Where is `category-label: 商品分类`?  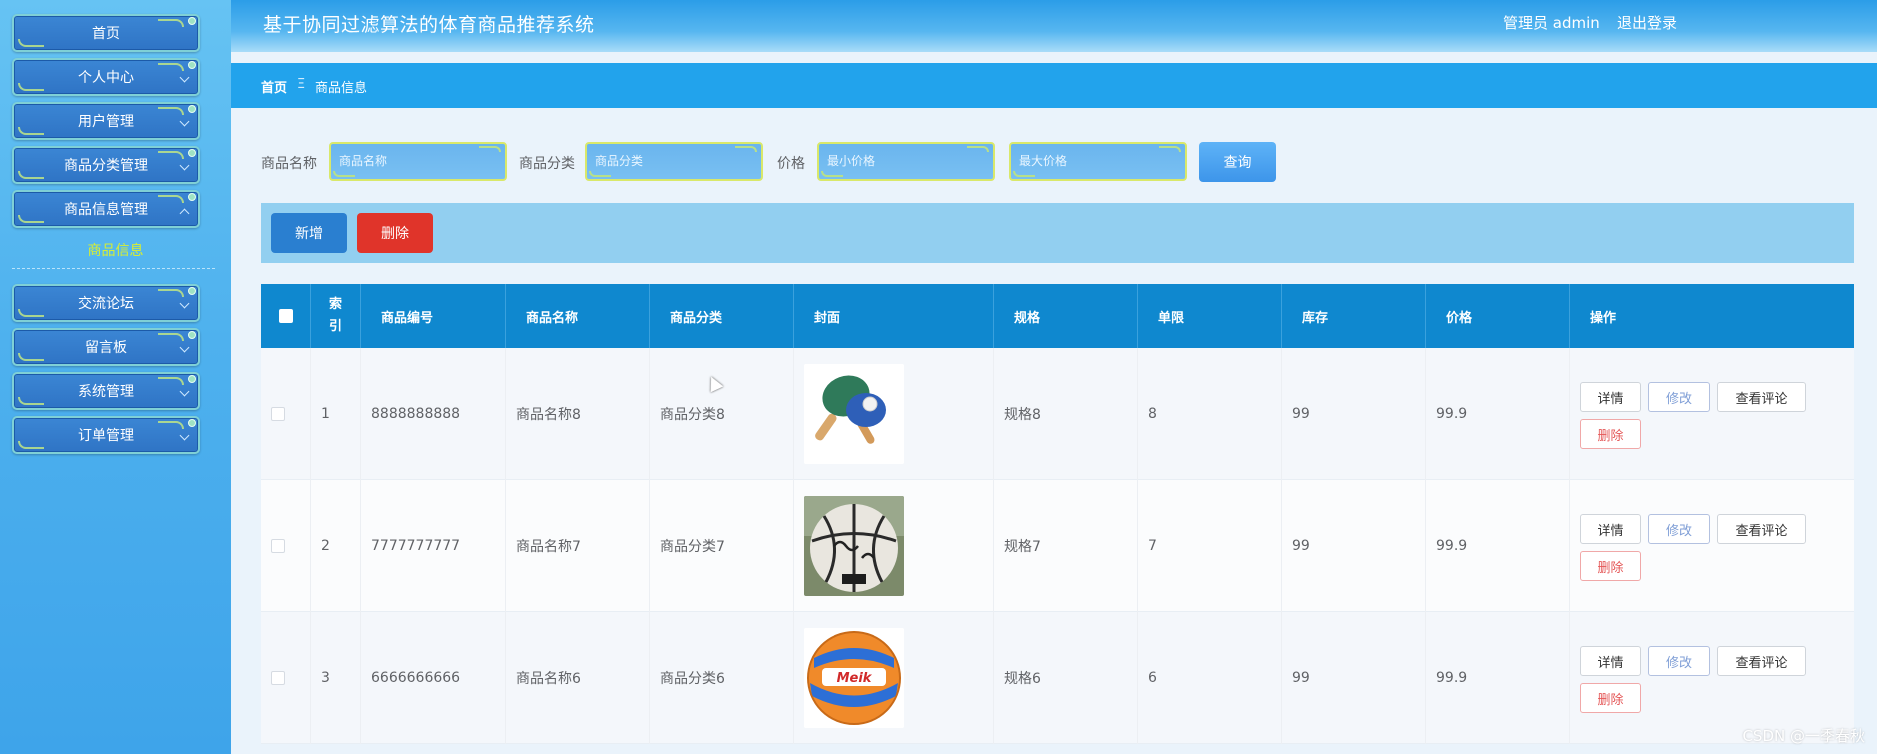 category-label: 商品分类 is located at coordinates (547, 164).